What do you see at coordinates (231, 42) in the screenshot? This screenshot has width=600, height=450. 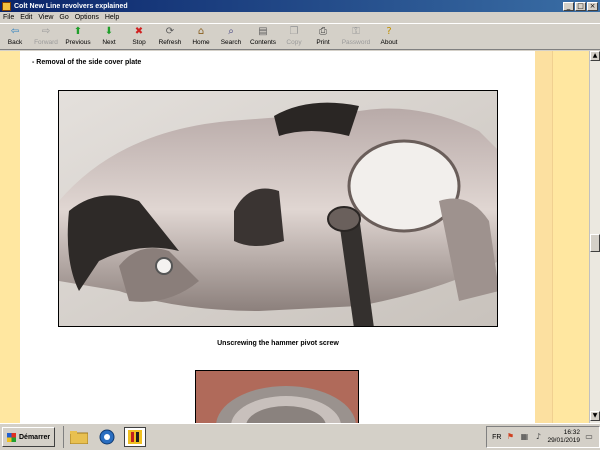 I see `toolbar-button-label: Search` at bounding box center [231, 42].